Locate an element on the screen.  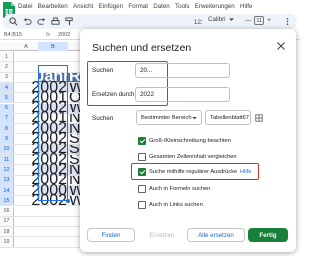
menu-erweiterungen: Erweiterungen is located at coordinates (215, 6).